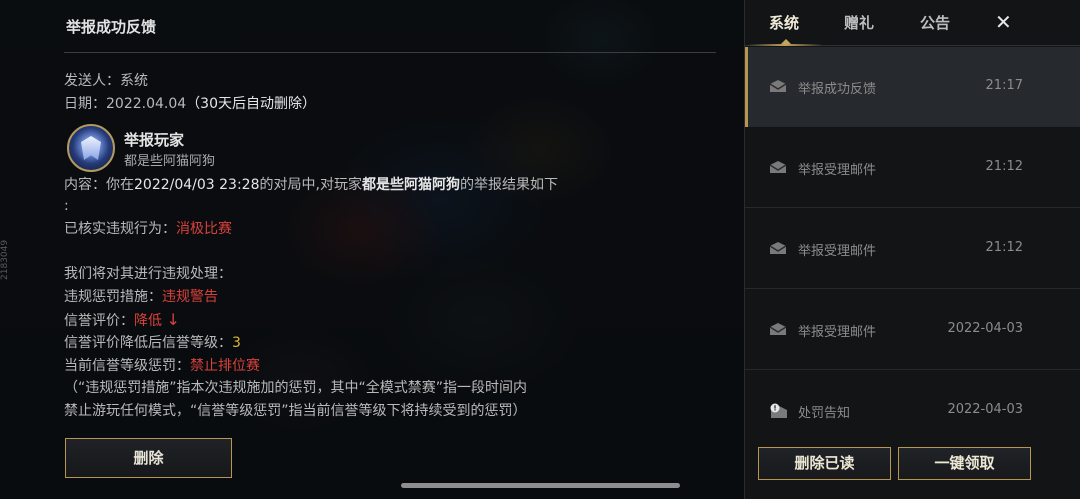 The image size is (1080, 499). I want to click on avatar-emblem-icon, so click(91, 148).